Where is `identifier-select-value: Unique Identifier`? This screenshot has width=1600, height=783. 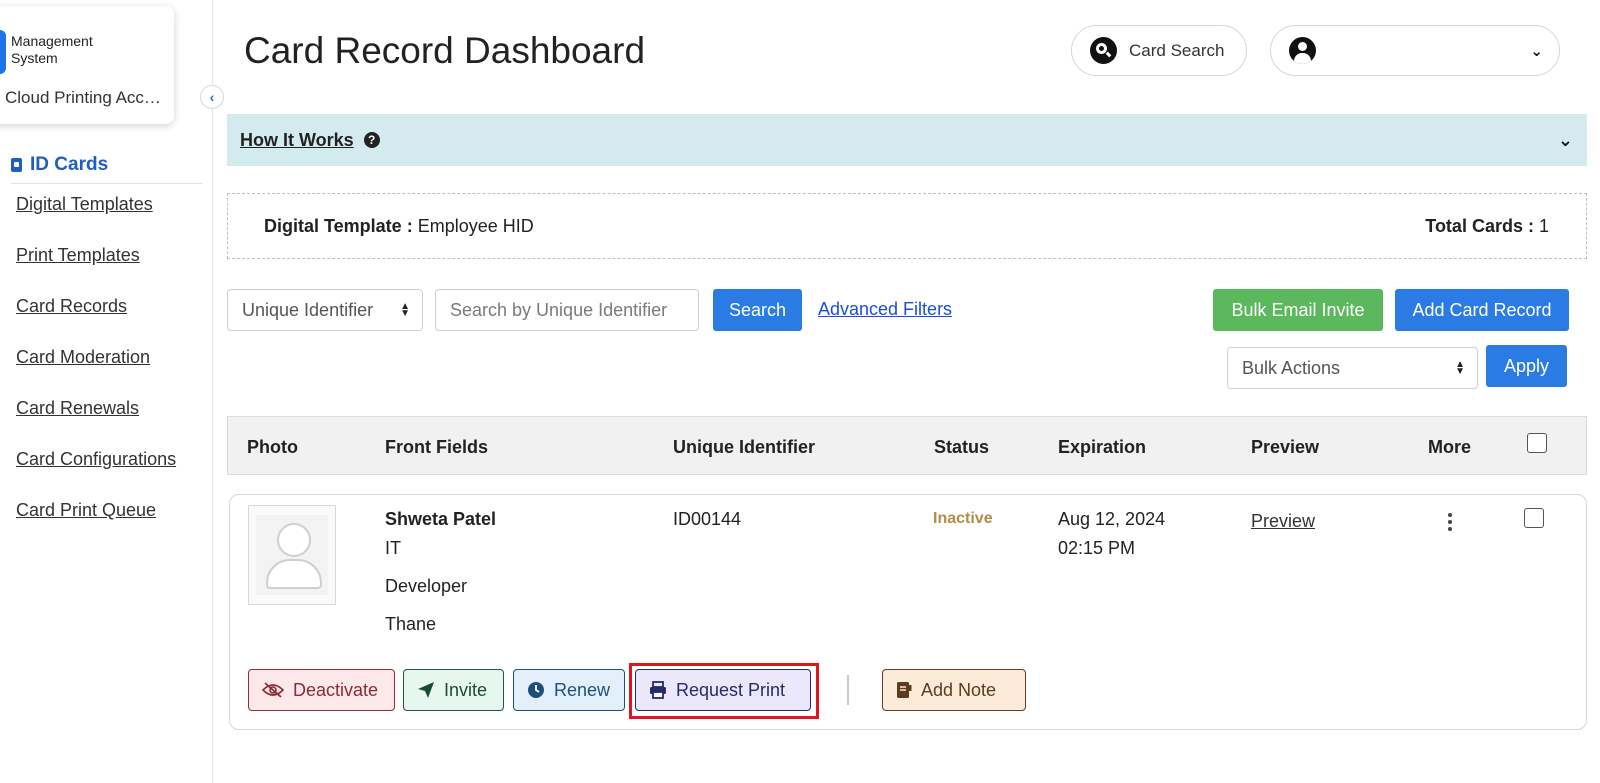
identifier-select-value: Unique Identifier is located at coordinates (308, 309).